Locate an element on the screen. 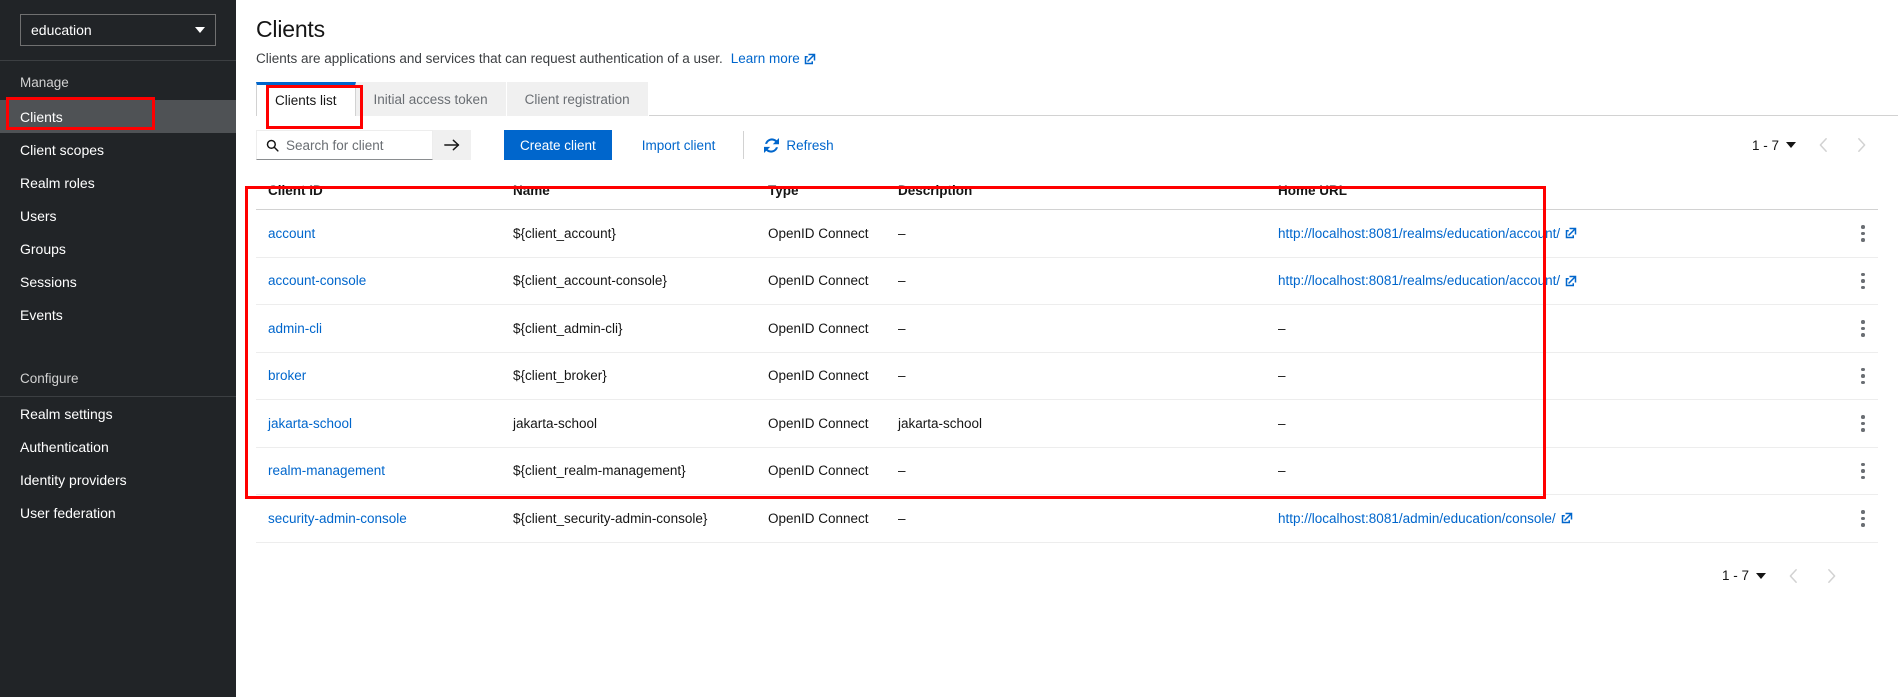 The width and height of the screenshot is (1898, 697). sidebar-item-label: Realm settings is located at coordinates (66, 413).